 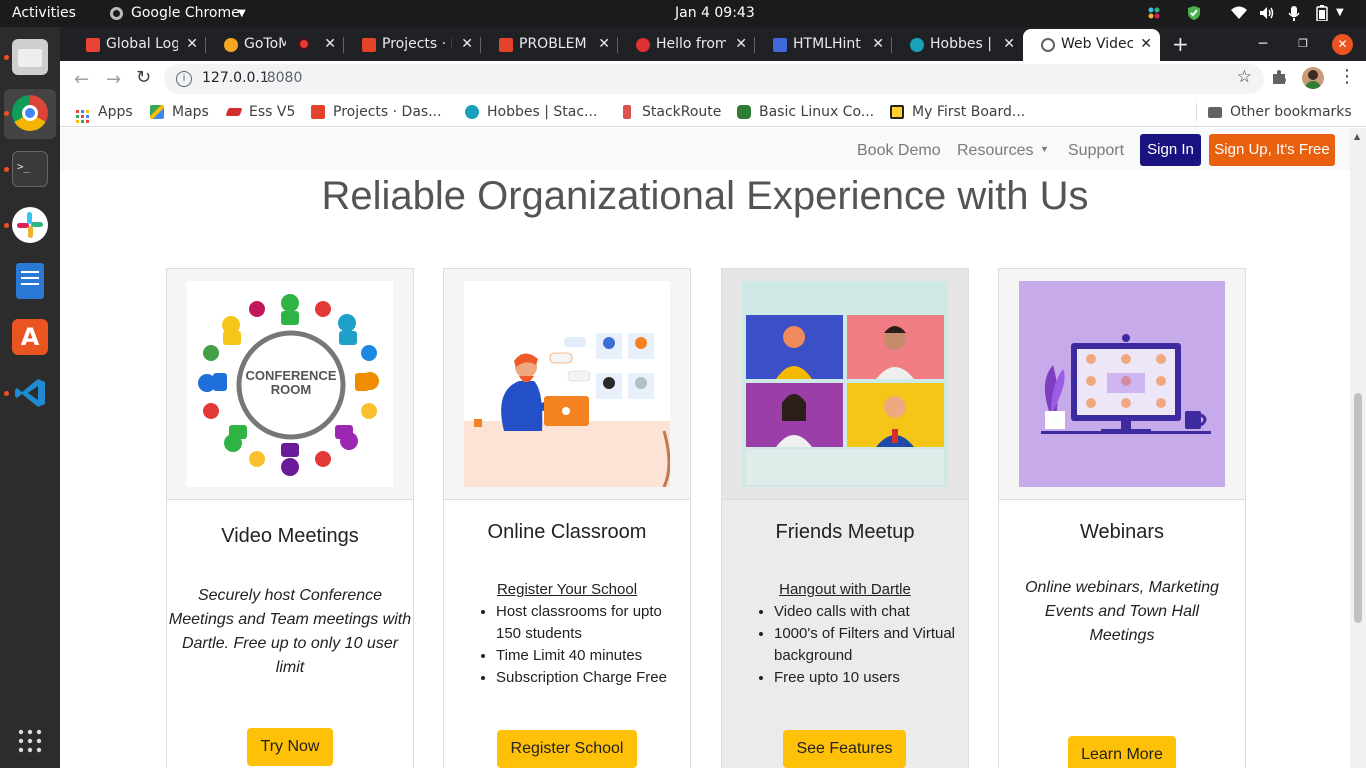 What do you see at coordinates (780, 45) in the screenshot?
I see `htmlhint-icon` at bounding box center [780, 45].